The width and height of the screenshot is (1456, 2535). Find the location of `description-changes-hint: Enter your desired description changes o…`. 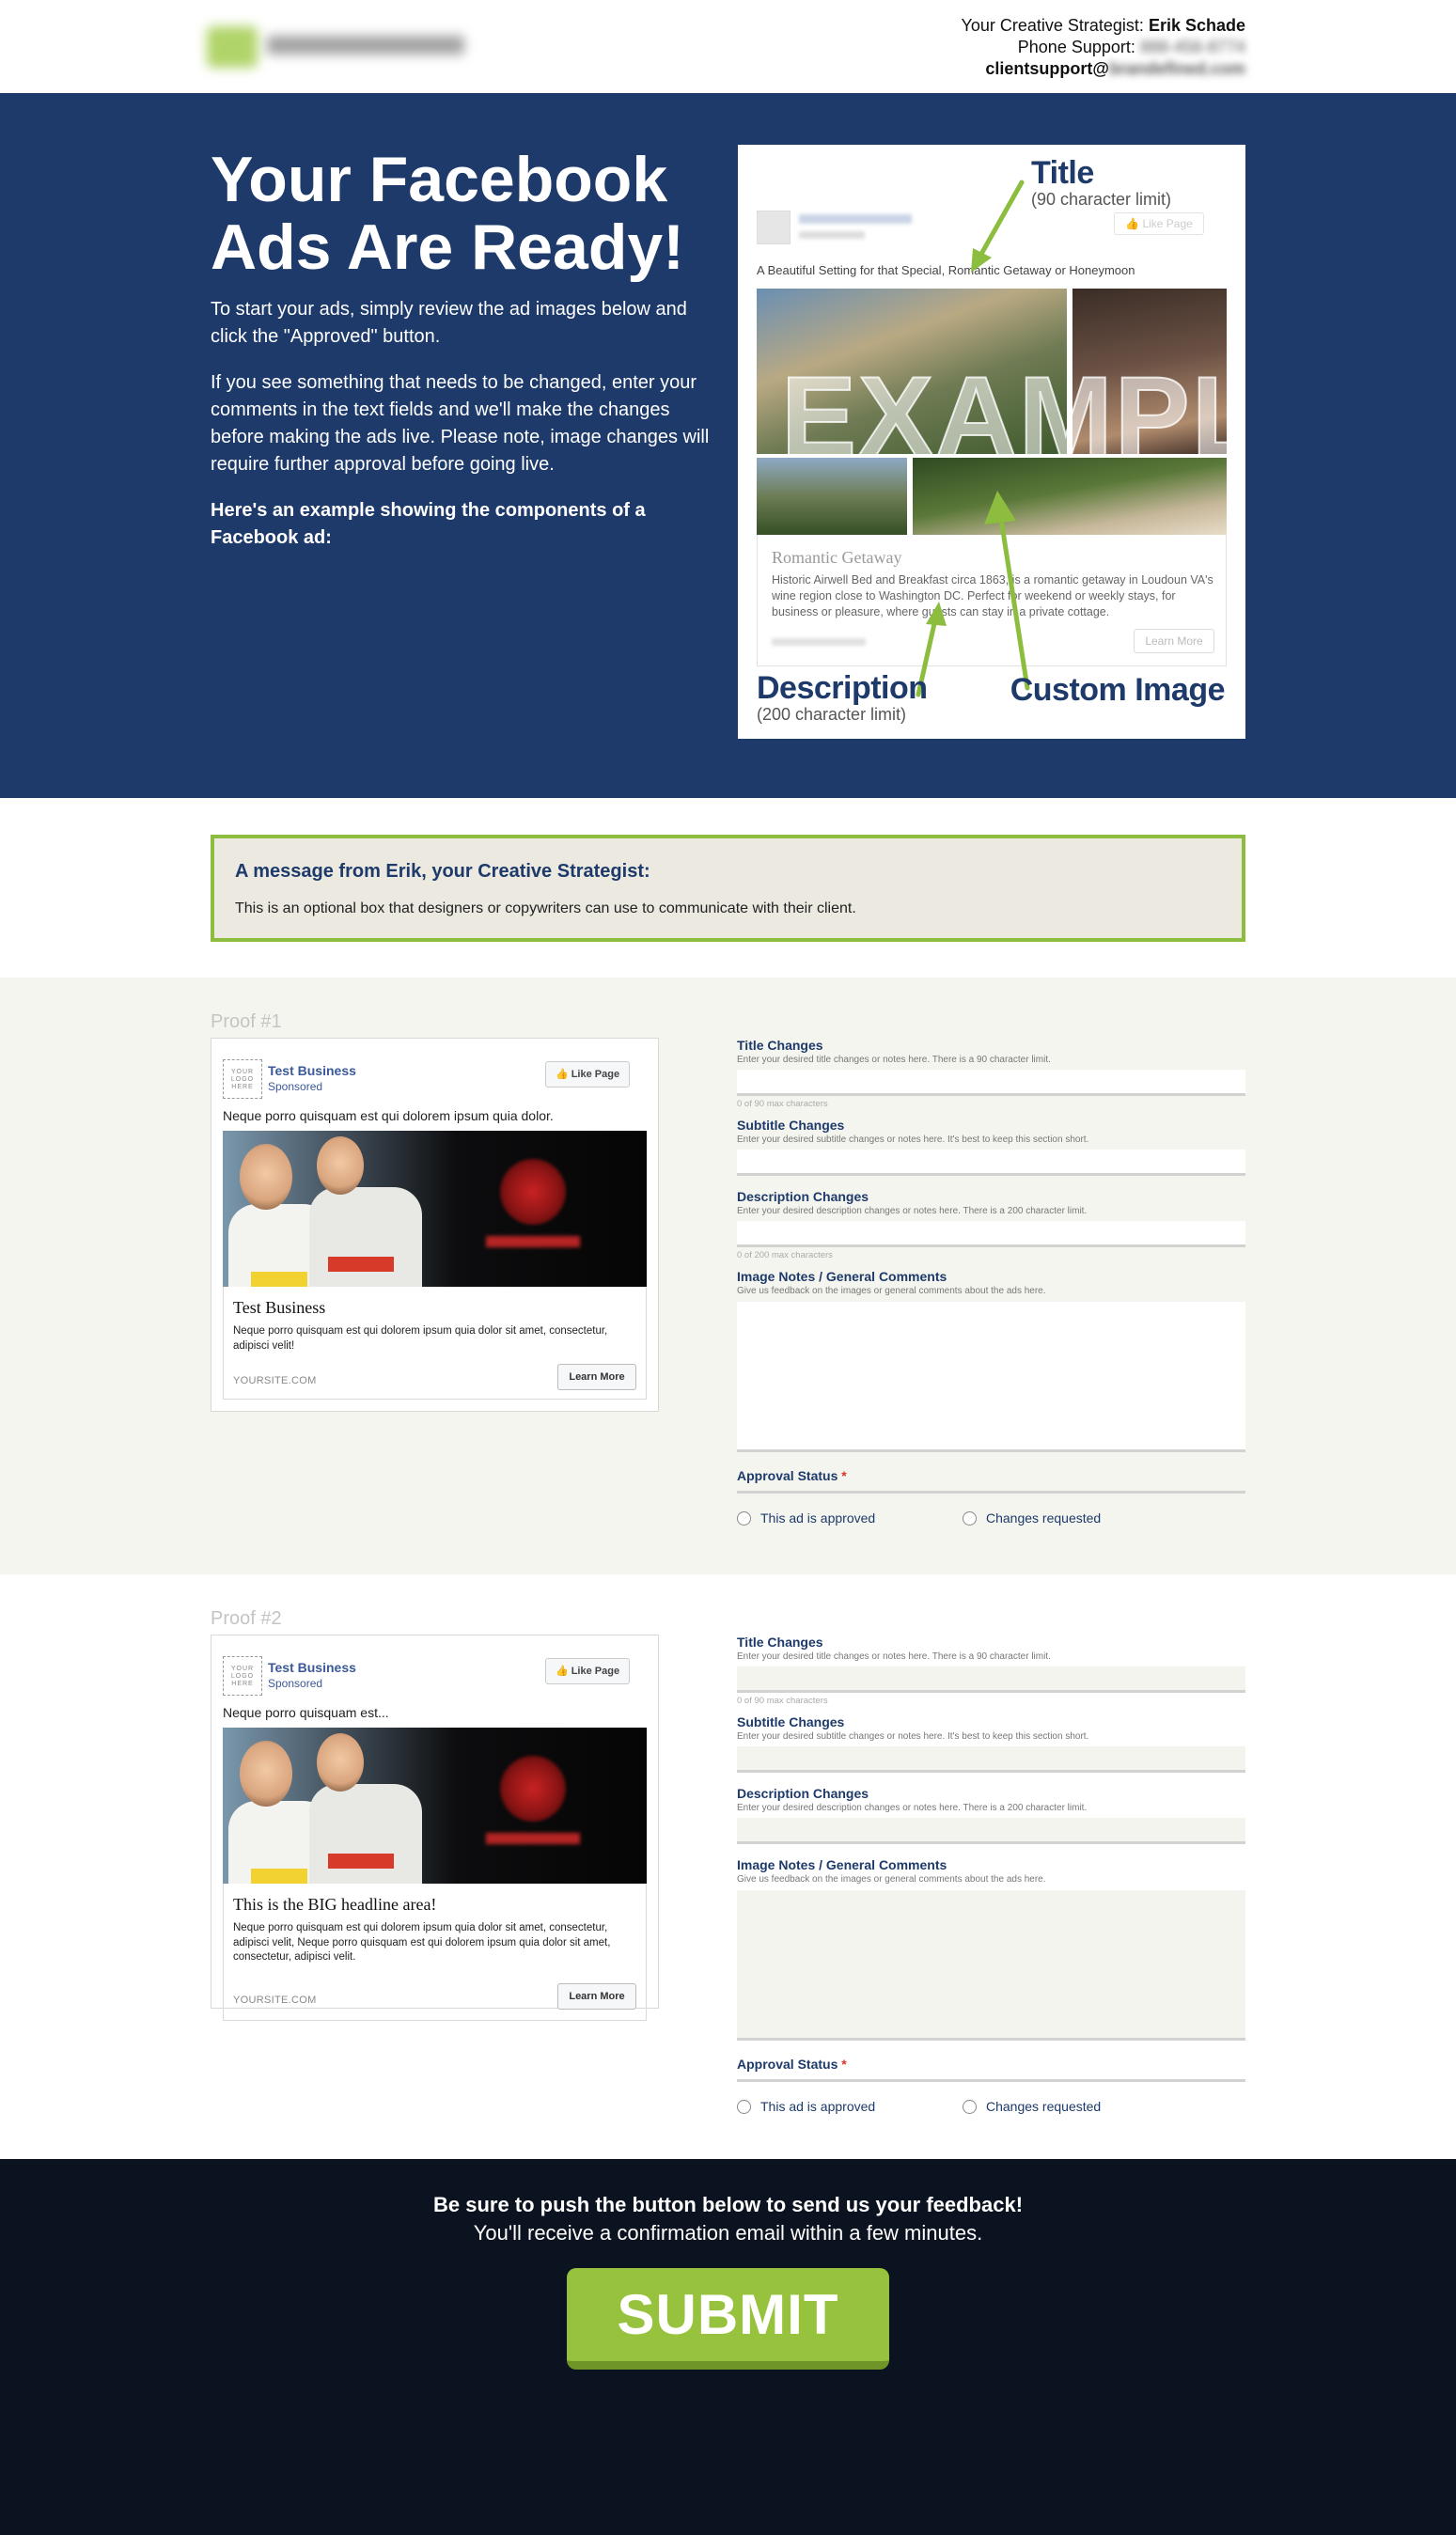

description-changes-hint: Enter your desired description changes o… is located at coordinates (912, 1808).